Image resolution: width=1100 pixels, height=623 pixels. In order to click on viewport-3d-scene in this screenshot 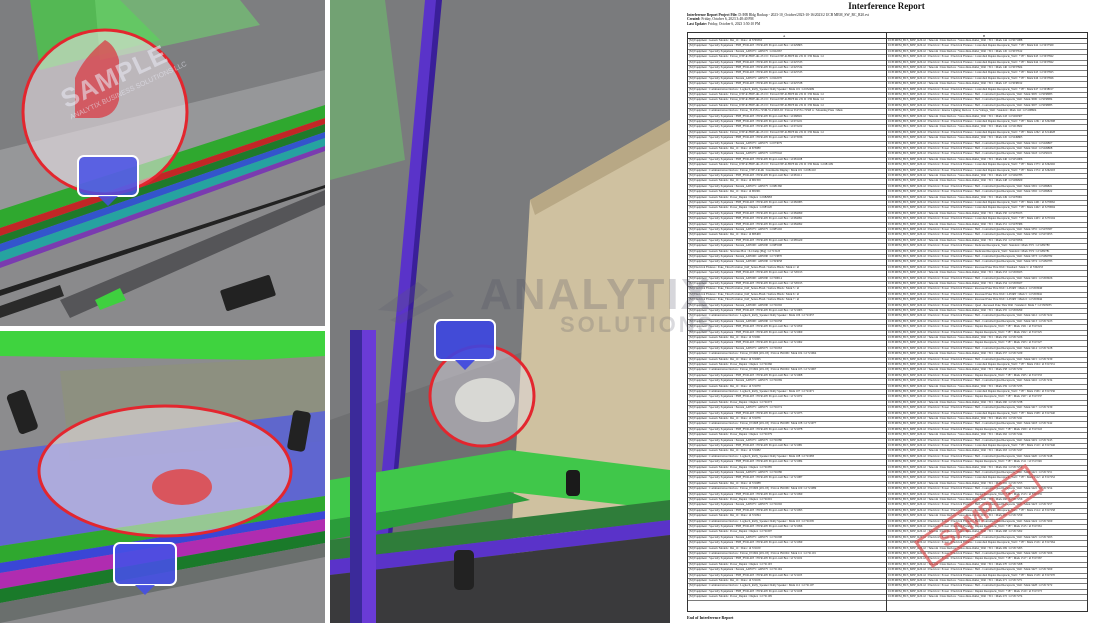, I will do `click(162, 477)`.